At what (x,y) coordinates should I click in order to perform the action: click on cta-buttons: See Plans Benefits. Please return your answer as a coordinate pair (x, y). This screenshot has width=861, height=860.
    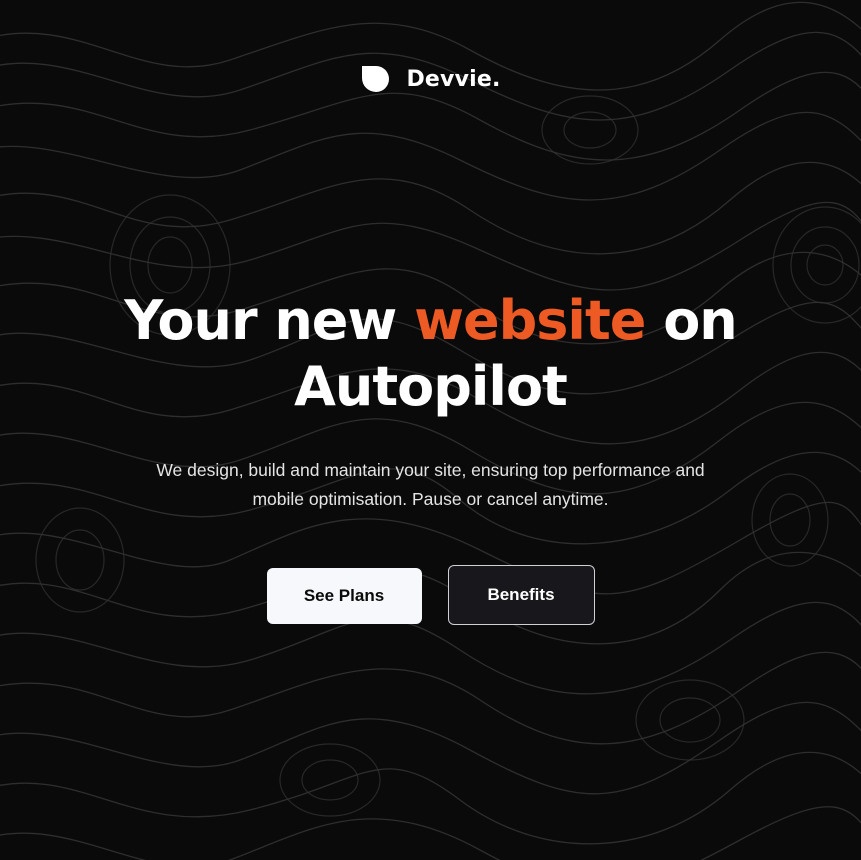
    Looking at the image, I should click on (430, 595).